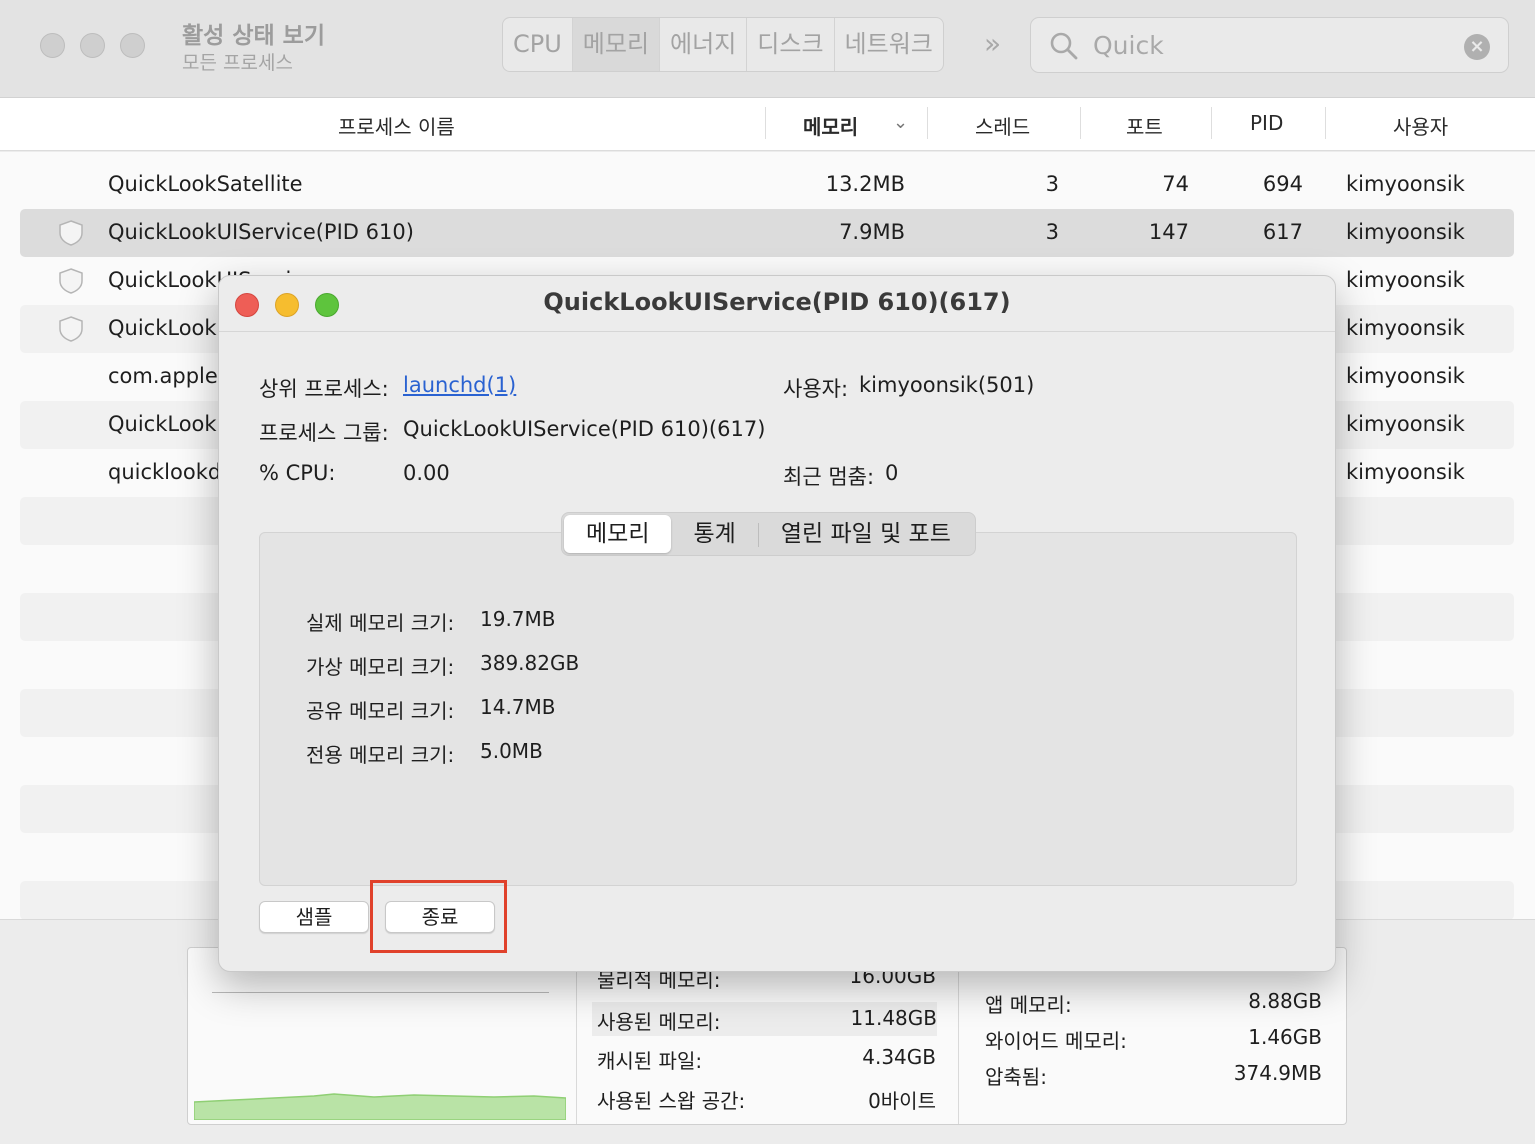  I want to click on virtual-memory-label: 가상 메모리 크기:, so click(380, 667).